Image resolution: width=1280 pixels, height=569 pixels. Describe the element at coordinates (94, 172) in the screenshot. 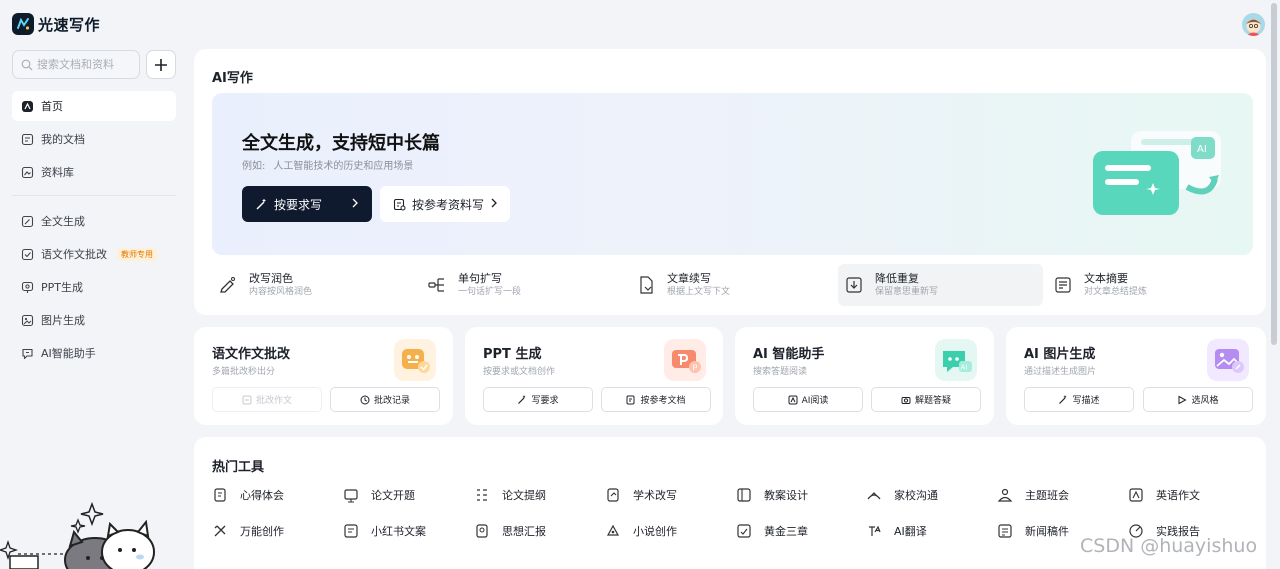

I see `sidebar-item-library: 资料库` at that location.